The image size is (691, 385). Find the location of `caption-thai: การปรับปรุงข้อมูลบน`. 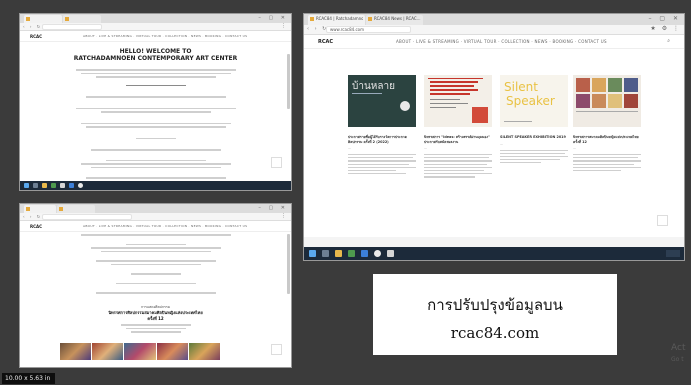

caption-thai: การปรับปรุงข้อมูลบน is located at coordinates (495, 305).